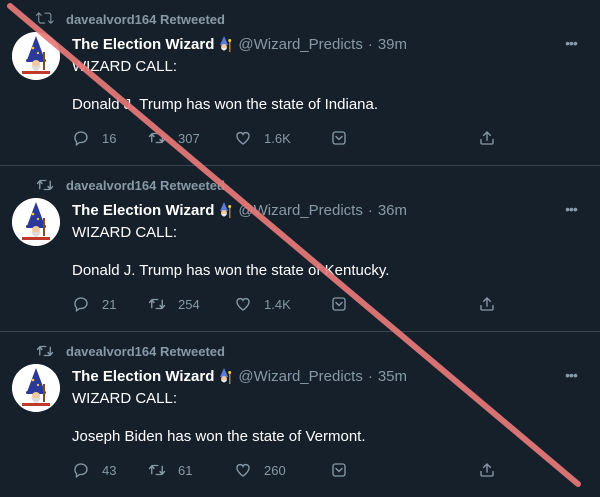 The width and height of the screenshot is (600, 497). Describe the element at coordinates (174, 304) in the screenshot. I see `retweet-button: 254` at that location.